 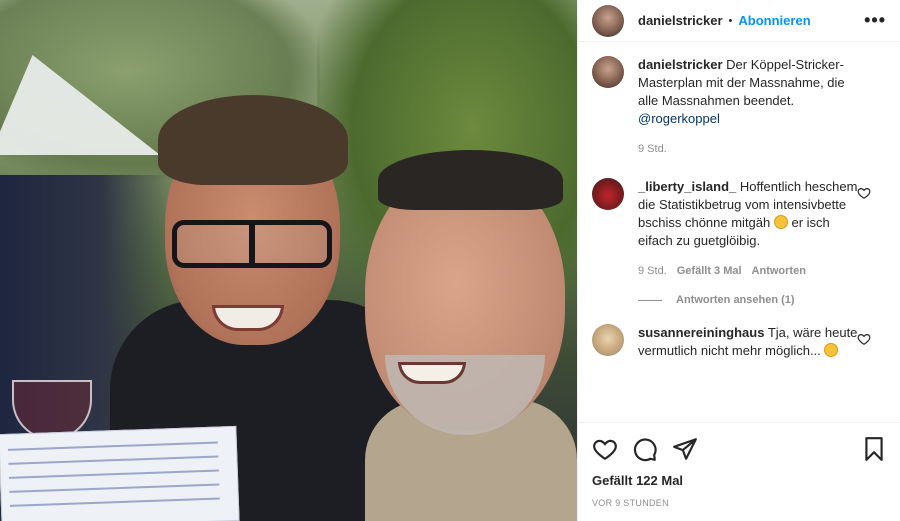 I want to click on person-left-glasses, so click(x=252, y=244).